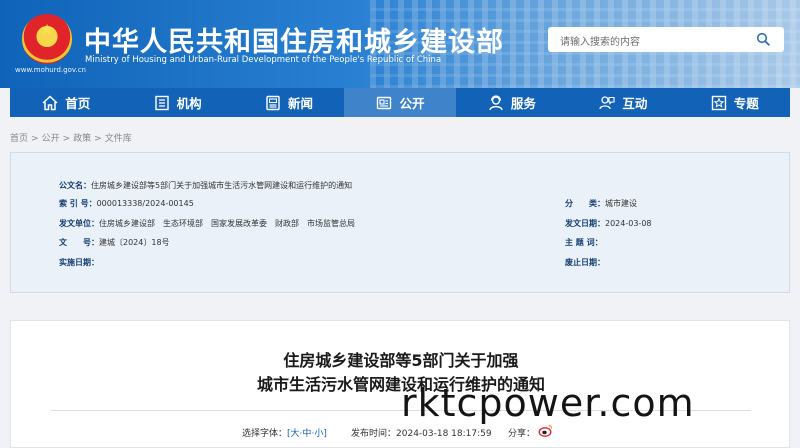 The image size is (800, 448). I want to click on info-row-issuer: 发文单位：住房城乡建设部 生态环境部 国家发展改革委 财政部 市场监管总局, so click(207, 223).